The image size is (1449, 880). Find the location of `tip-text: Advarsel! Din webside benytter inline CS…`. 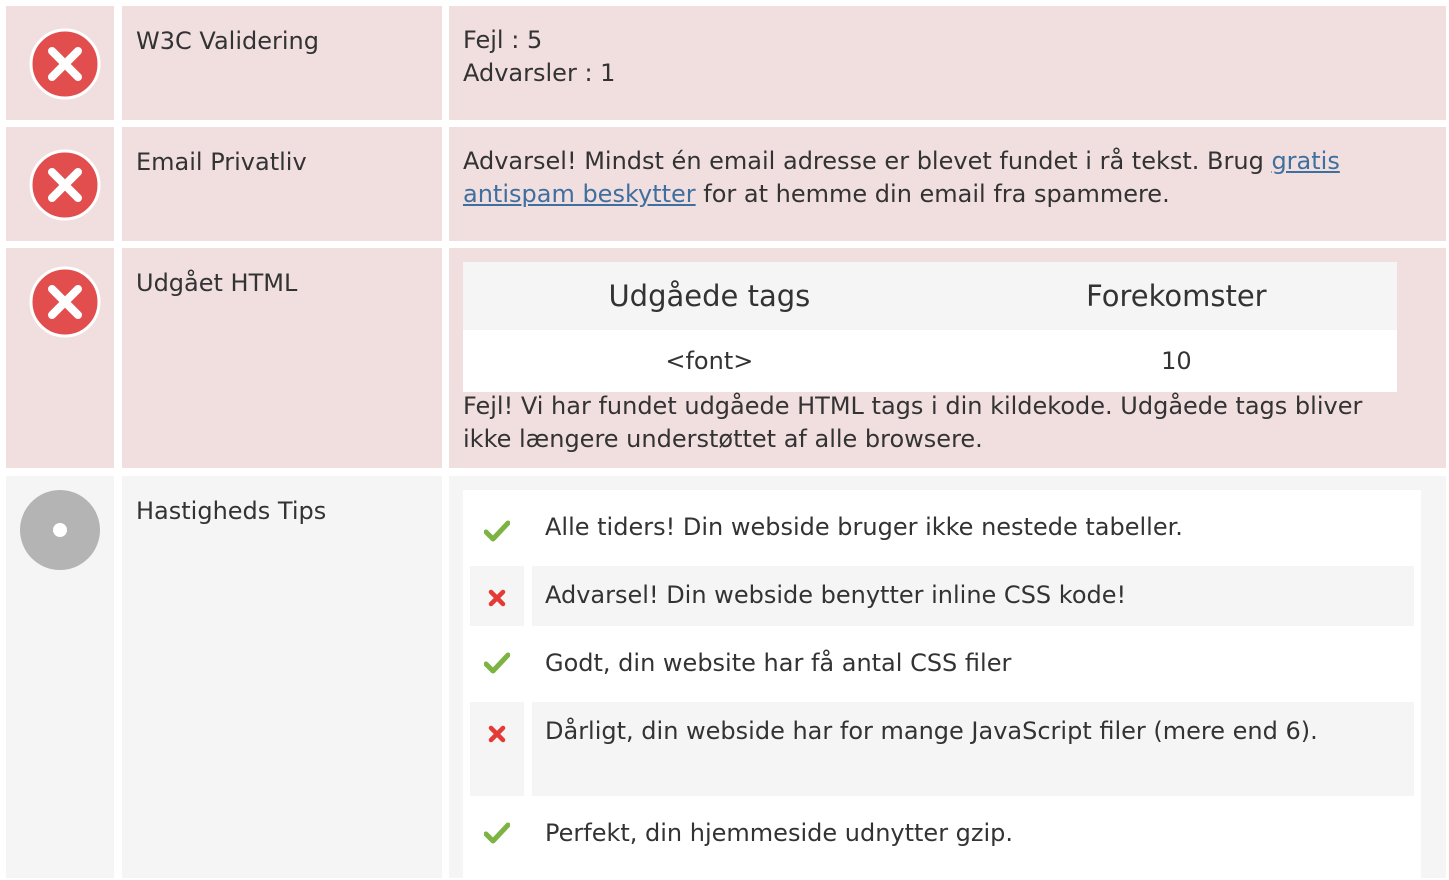

tip-text: Advarsel! Din webside benytter inline CS… is located at coordinates (973, 596).